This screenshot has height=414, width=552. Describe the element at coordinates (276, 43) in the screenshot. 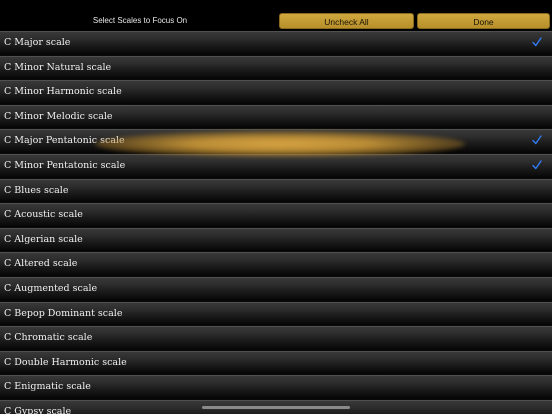

I see `scale-row: C Major scale` at that location.